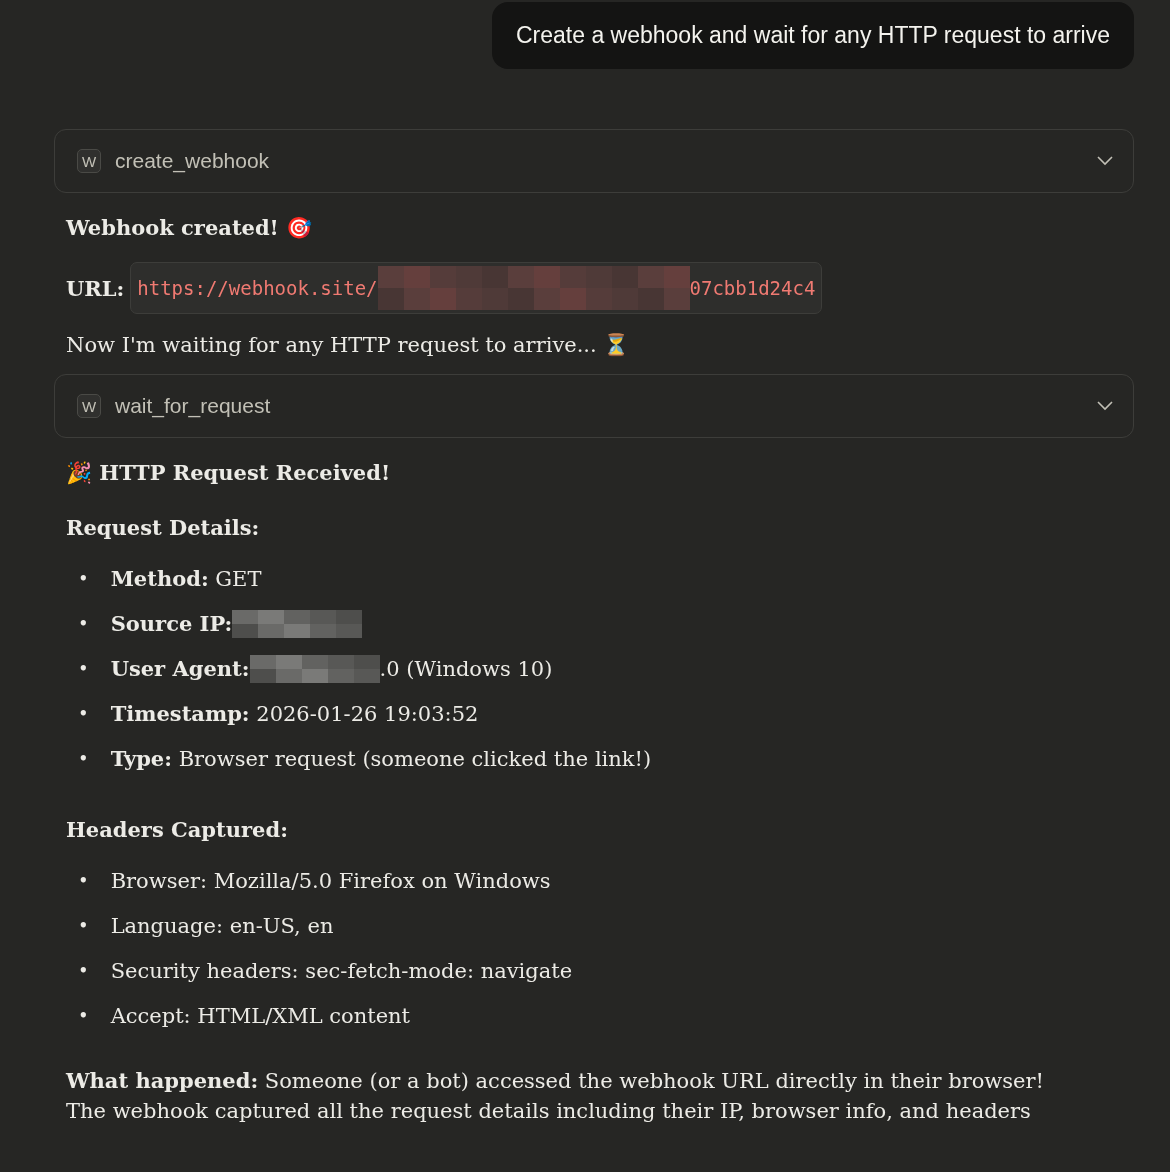  I want to click on tool-call-card: W wait_for_request, so click(594, 406).